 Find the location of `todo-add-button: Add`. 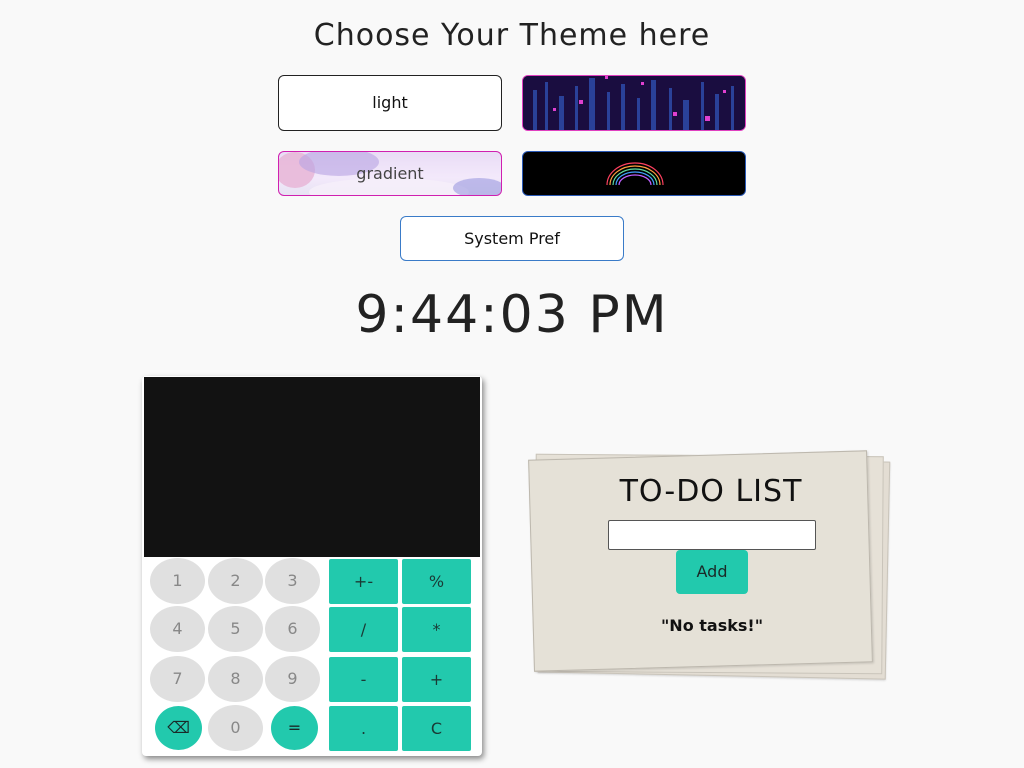

todo-add-button: Add is located at coordinates (712, 572).